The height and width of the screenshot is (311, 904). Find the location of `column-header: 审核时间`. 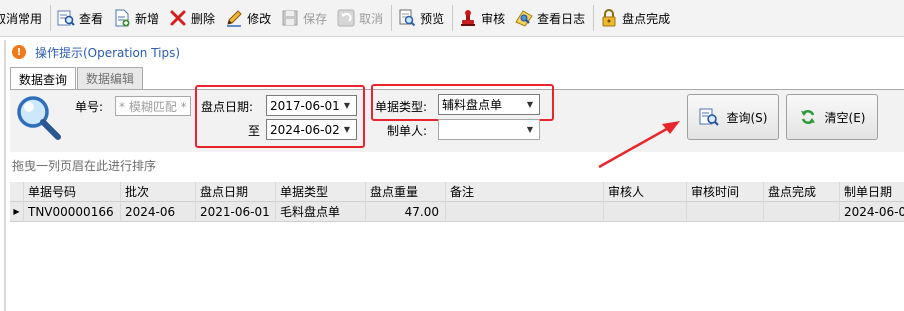

column-header: 审核时间 is located at coordinates (725, 191).